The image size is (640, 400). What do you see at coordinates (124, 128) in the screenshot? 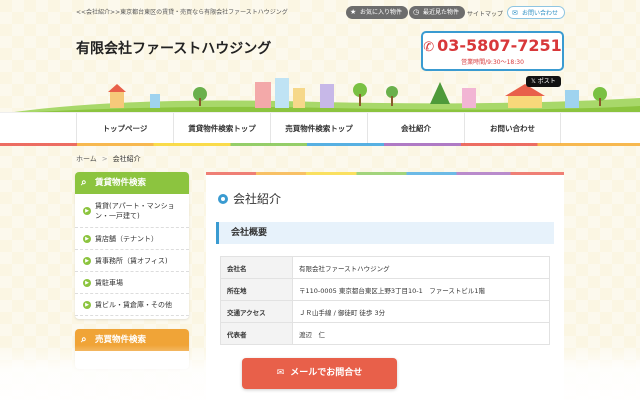
I see `nav-top: トップページ` at bounding box center [124, 128].